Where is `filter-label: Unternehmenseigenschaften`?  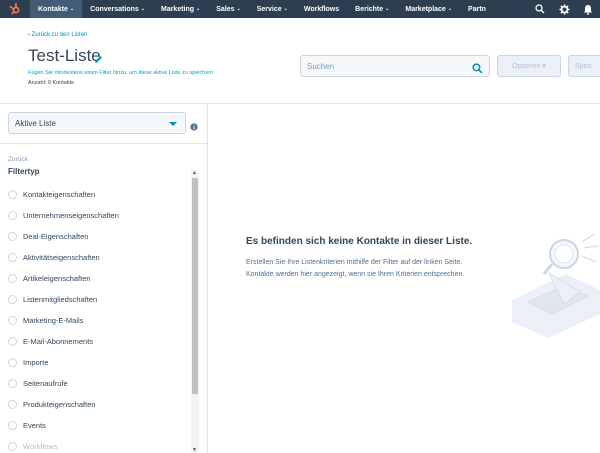 filter-label: Unternehmenseigenschaften is located at coordinates (71, 215).